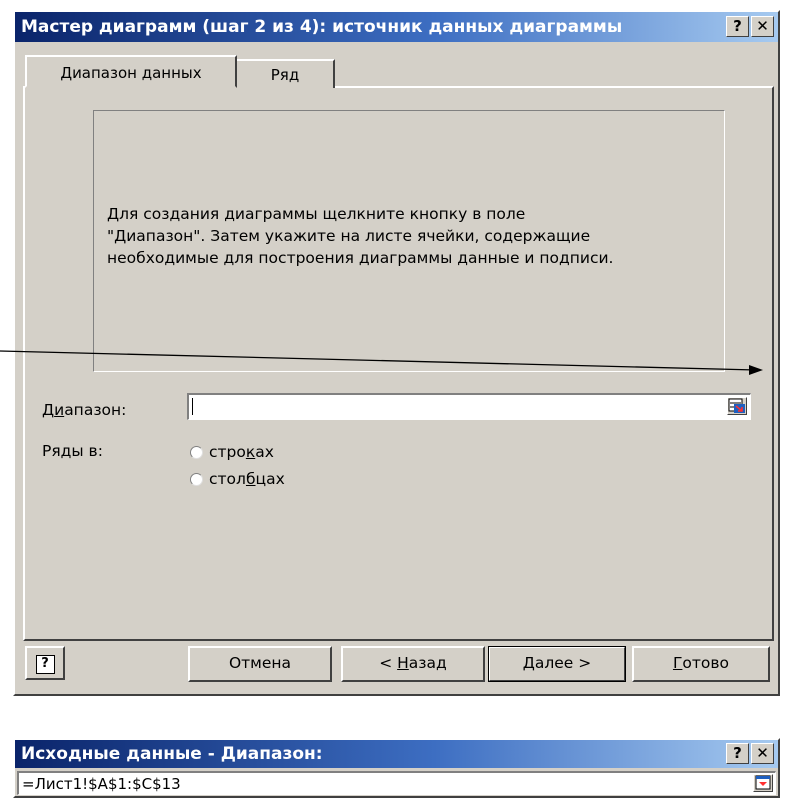 This screenshot has width=787, height=805. Describe the element at coordinates (413, 664) in the screenshot. I see `back-button: < Назад` at that location.